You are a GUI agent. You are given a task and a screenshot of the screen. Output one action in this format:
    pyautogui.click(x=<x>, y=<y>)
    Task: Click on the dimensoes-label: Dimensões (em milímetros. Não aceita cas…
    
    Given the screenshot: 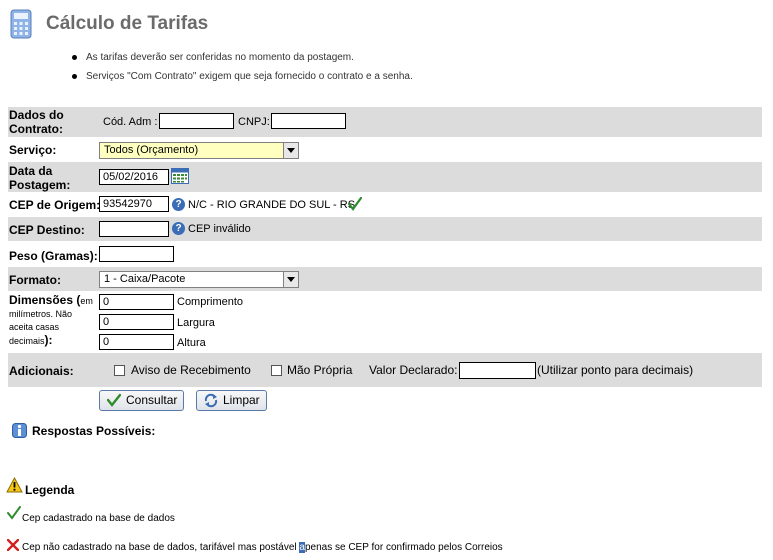 What is the action you would take?
    pyautogui.click(x=51, y=320)
    